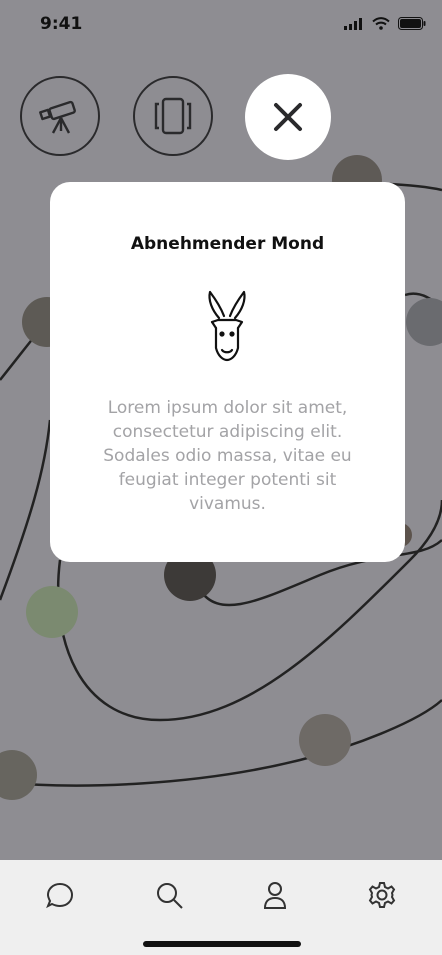 Image resolution: width=442 pixels, height=955 pixels. I want to click on carousel-icon, so click(173, 116).